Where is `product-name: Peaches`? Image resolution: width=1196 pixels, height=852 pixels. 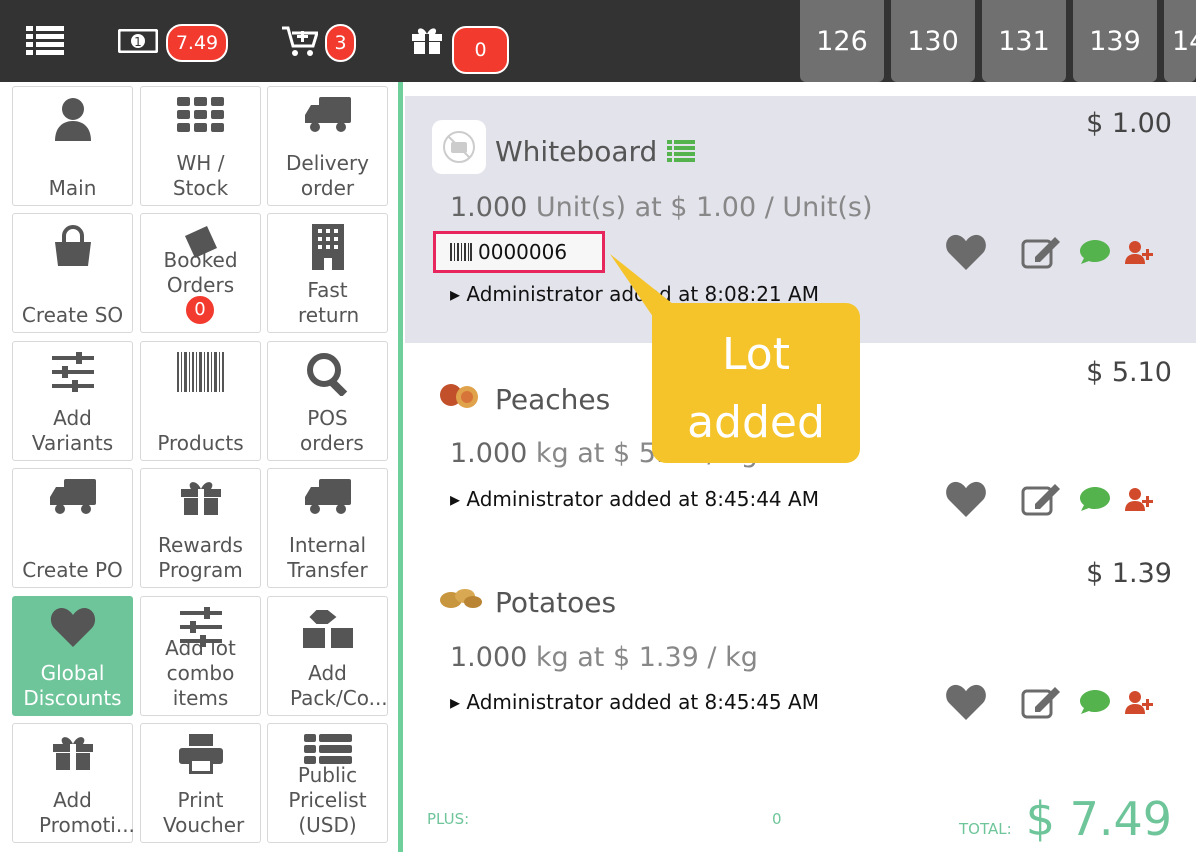 product-name: Peaches is located at coordinates (553, 399).